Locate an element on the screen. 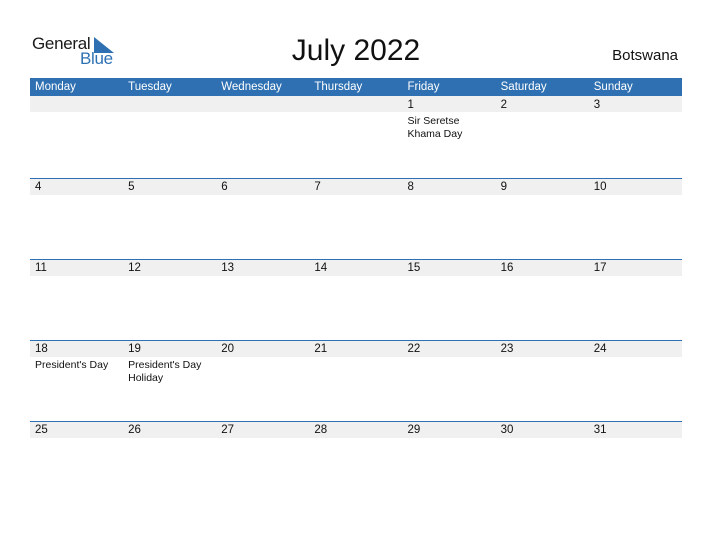 The image size is (712, 550). day-number: 25 is located at coordinates (41, 430).